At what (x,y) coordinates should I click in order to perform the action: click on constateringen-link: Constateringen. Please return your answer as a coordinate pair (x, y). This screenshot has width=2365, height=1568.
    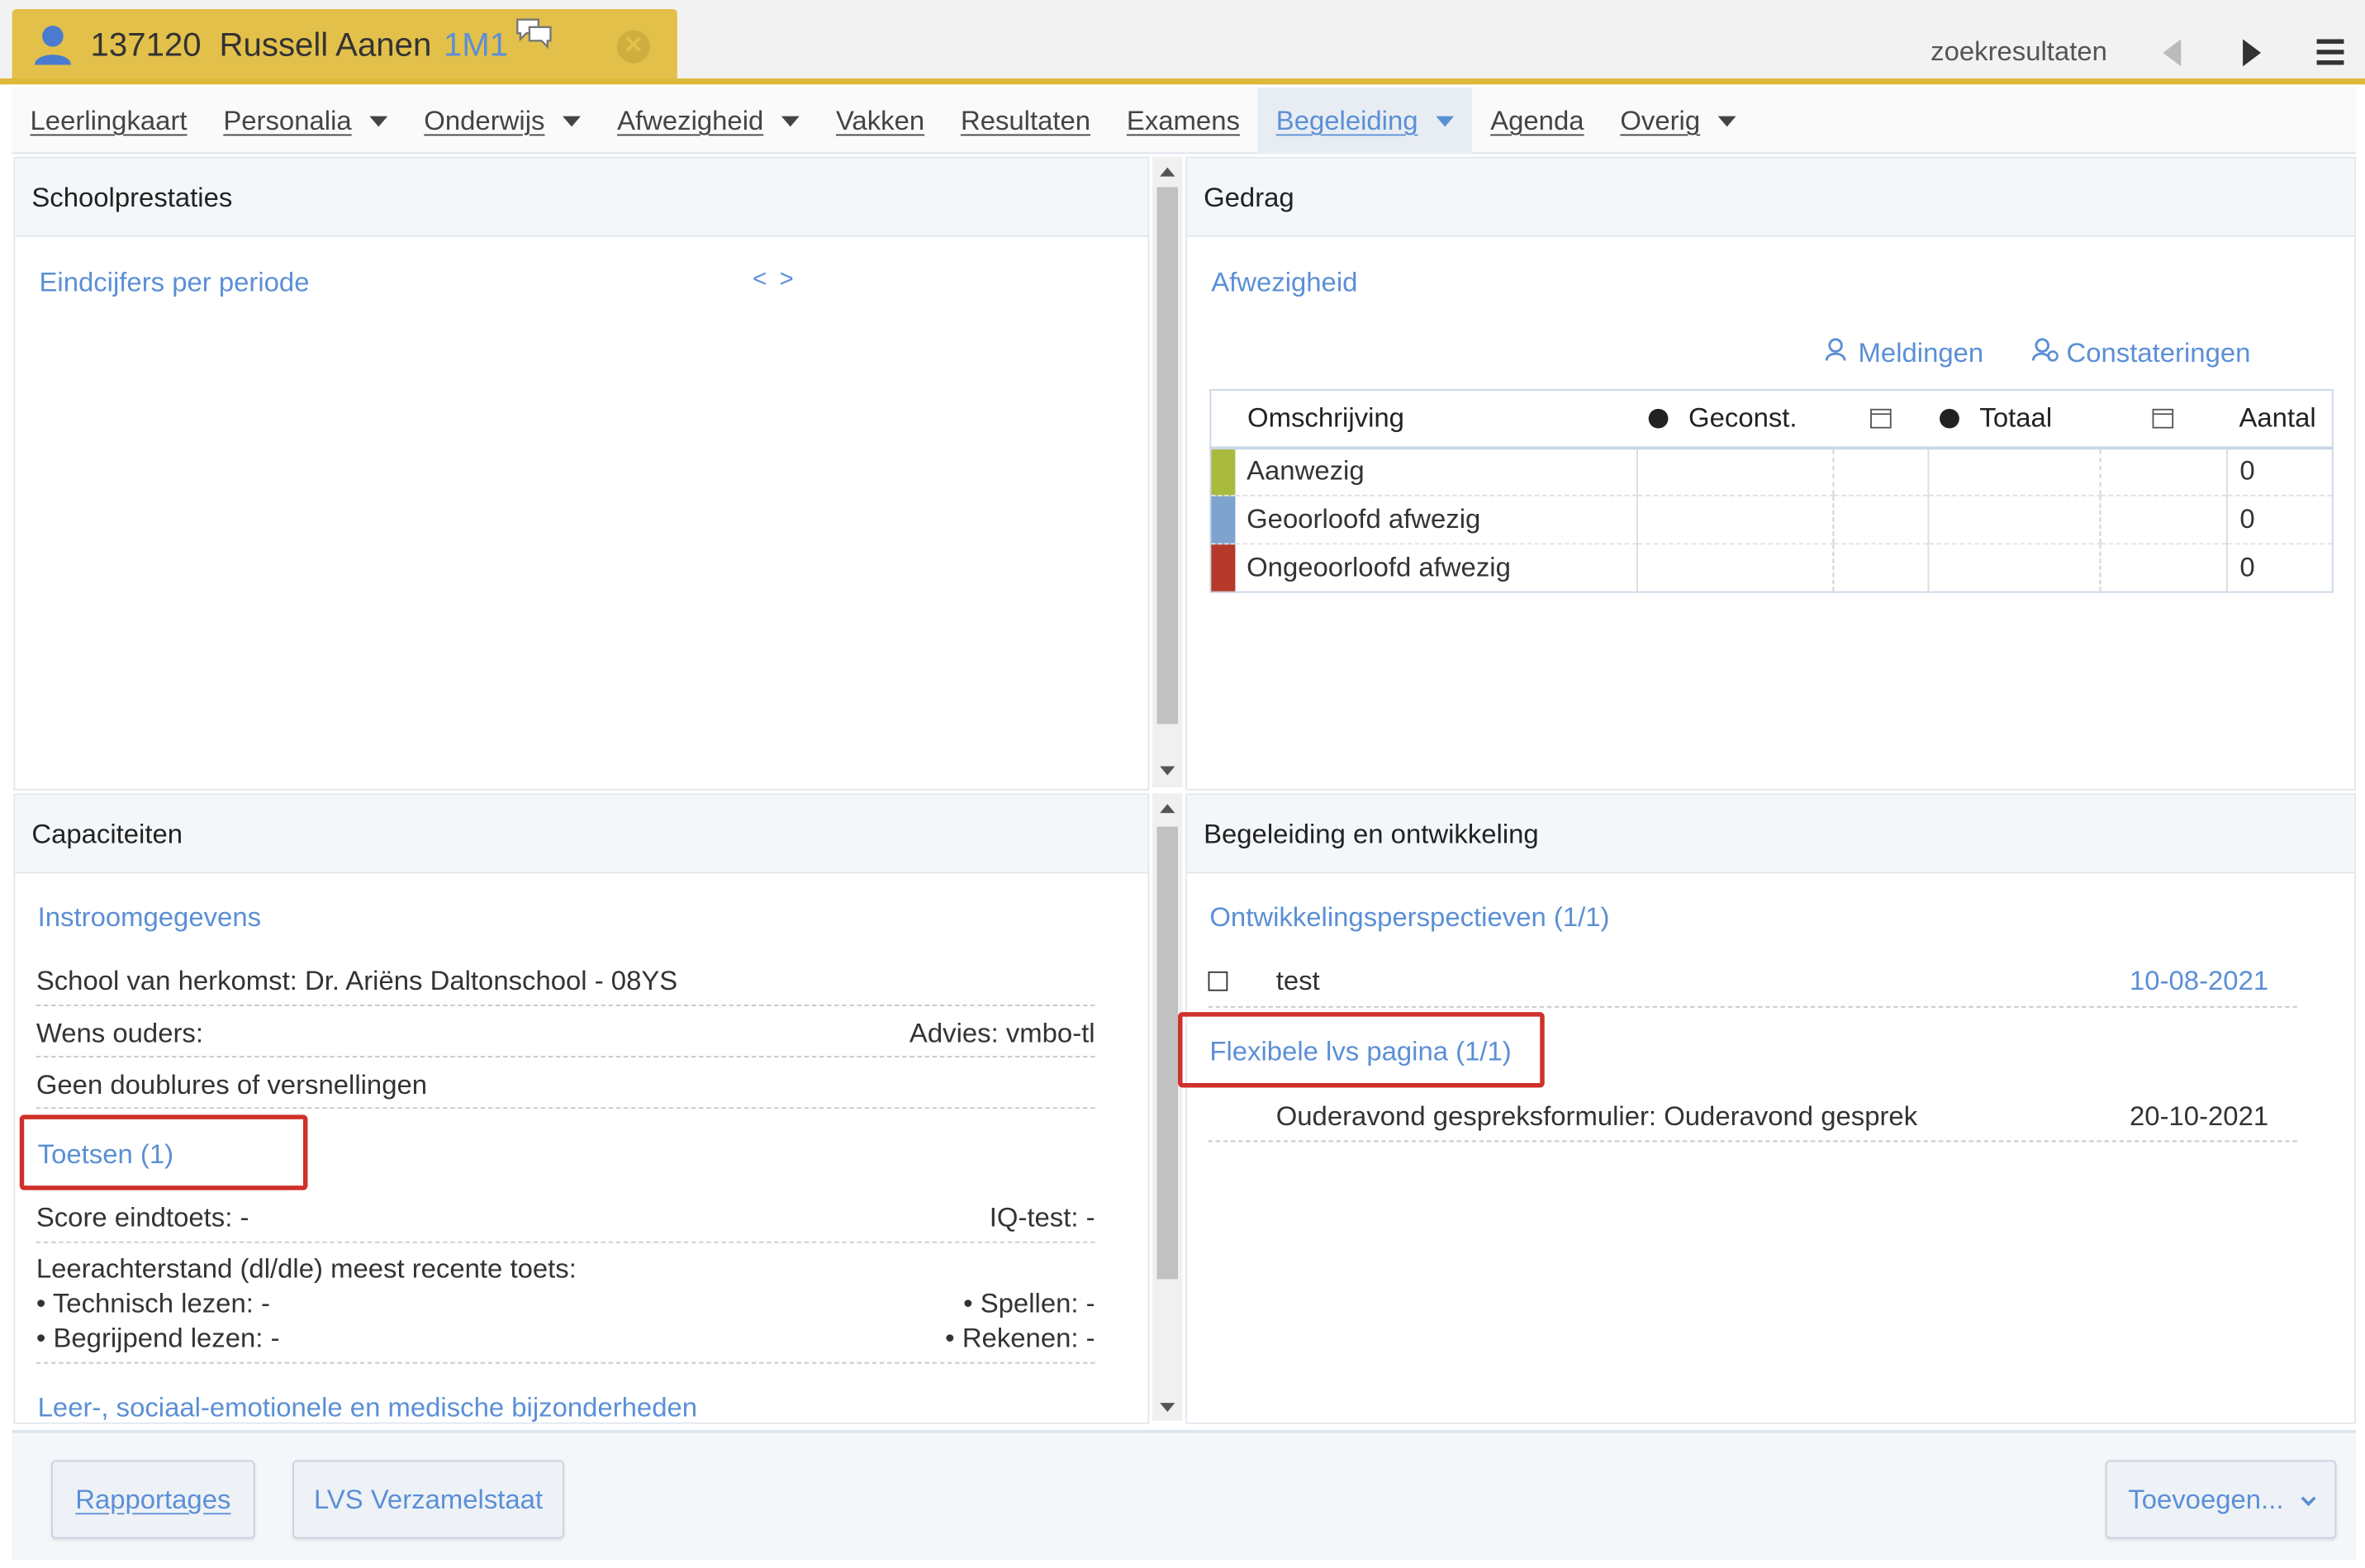
    Looking at the image, I should click on (2140, 353).